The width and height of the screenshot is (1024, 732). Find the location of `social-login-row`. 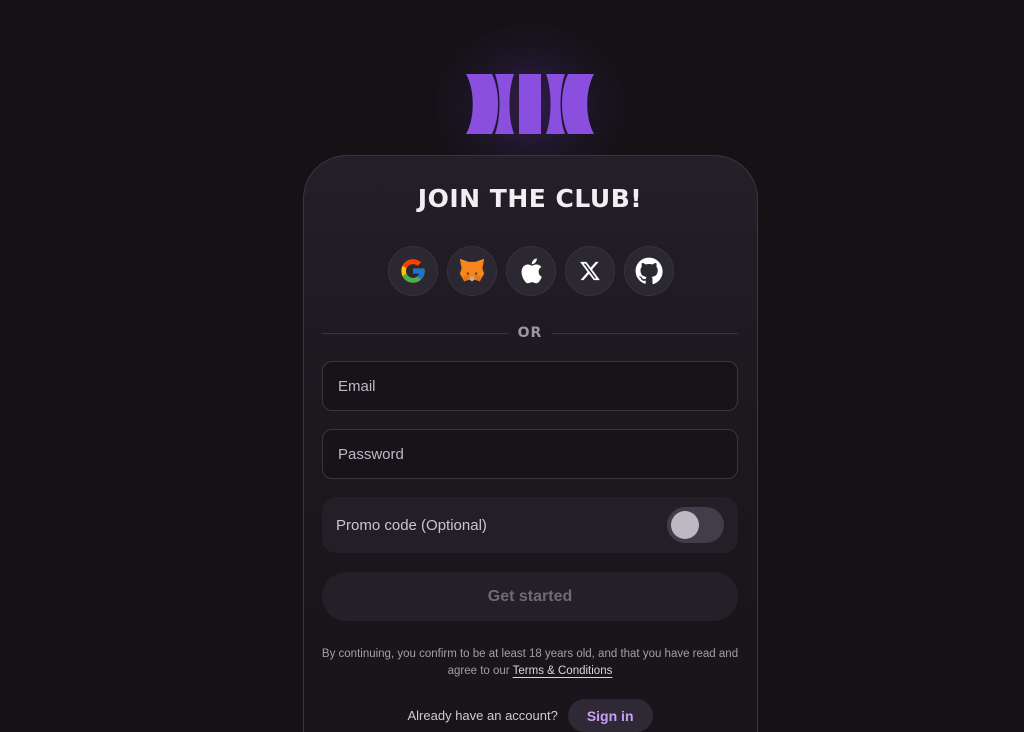

social-login-row is located at coordinates (531, 271).